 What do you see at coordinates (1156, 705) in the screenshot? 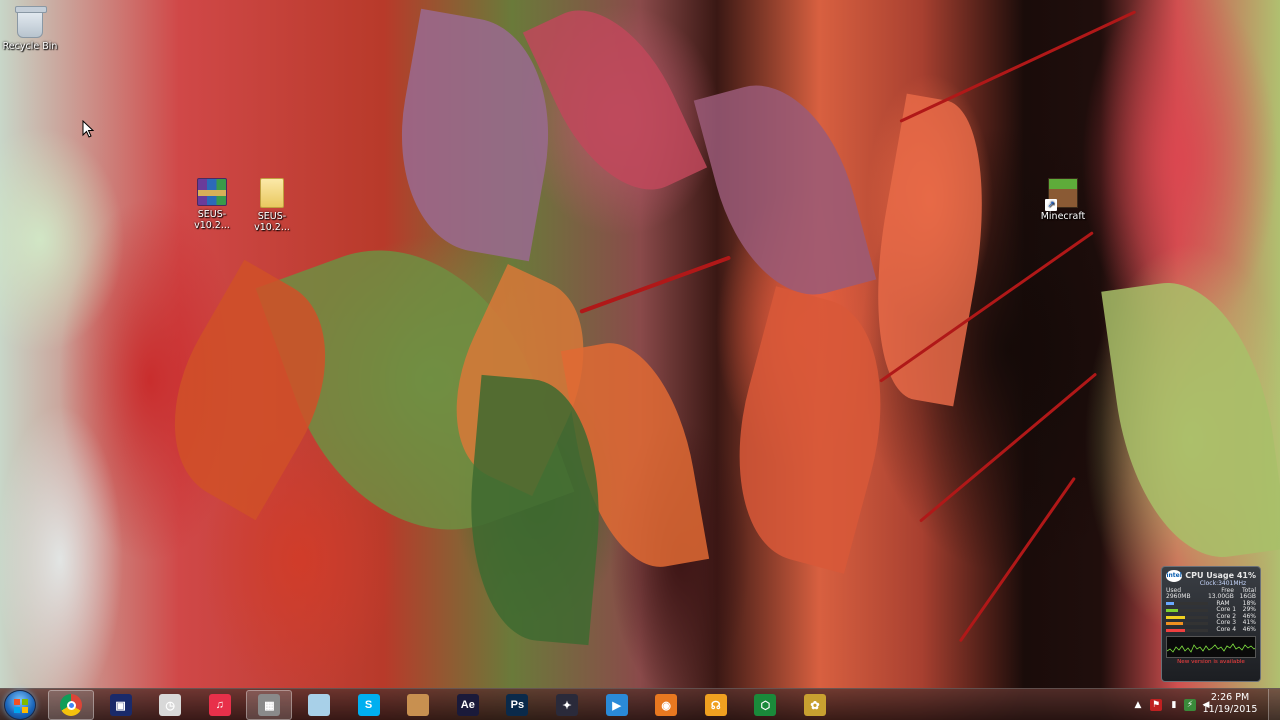
I see `flag-icon: ⚑` at bounding box center [1156, 705].